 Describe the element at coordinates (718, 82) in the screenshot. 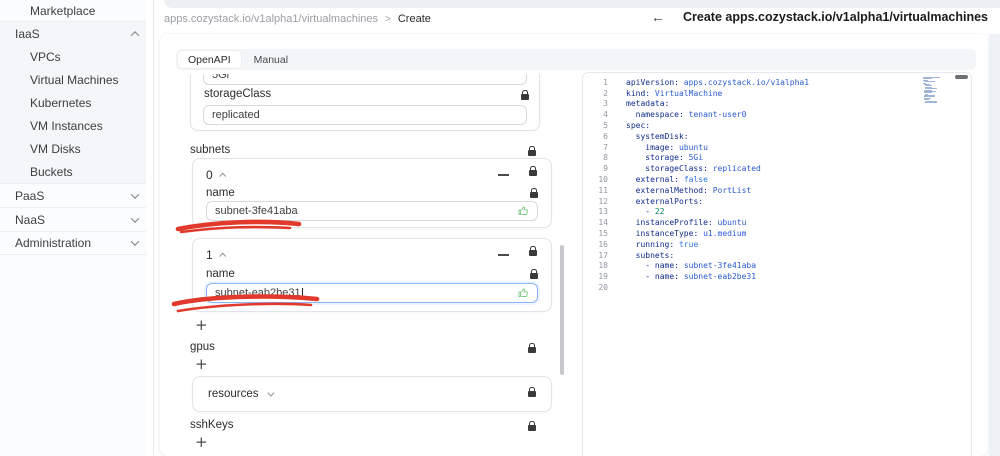

I see `line-content: apiVersion: apps.cozystack.io/v1alpha1` at that location.